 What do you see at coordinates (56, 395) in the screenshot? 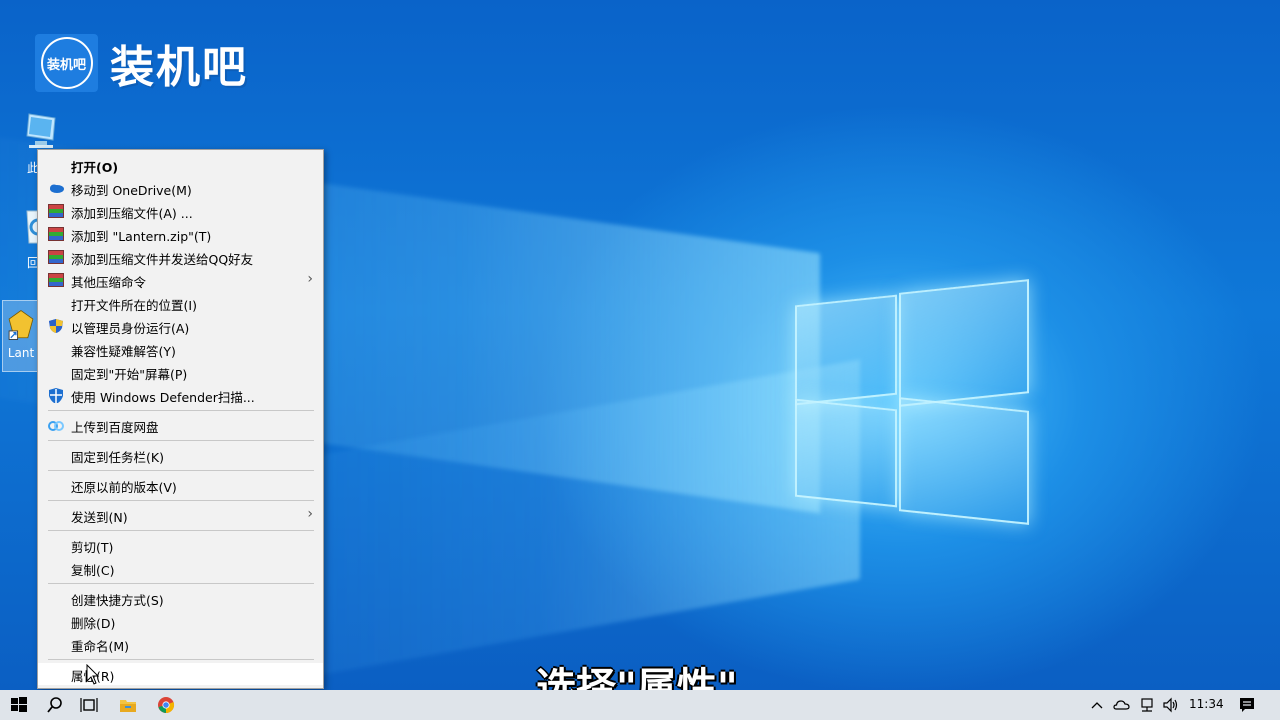
I see `defender-icon` at bounding box center [56, 395].